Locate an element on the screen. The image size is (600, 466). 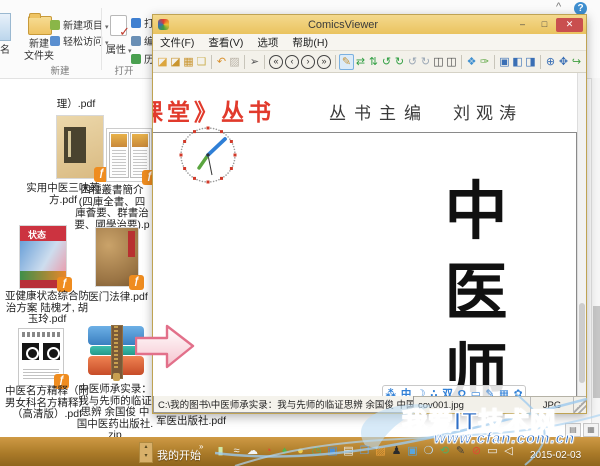
file-label-partial: 理）.pdf is located at coordinates (76, 104).